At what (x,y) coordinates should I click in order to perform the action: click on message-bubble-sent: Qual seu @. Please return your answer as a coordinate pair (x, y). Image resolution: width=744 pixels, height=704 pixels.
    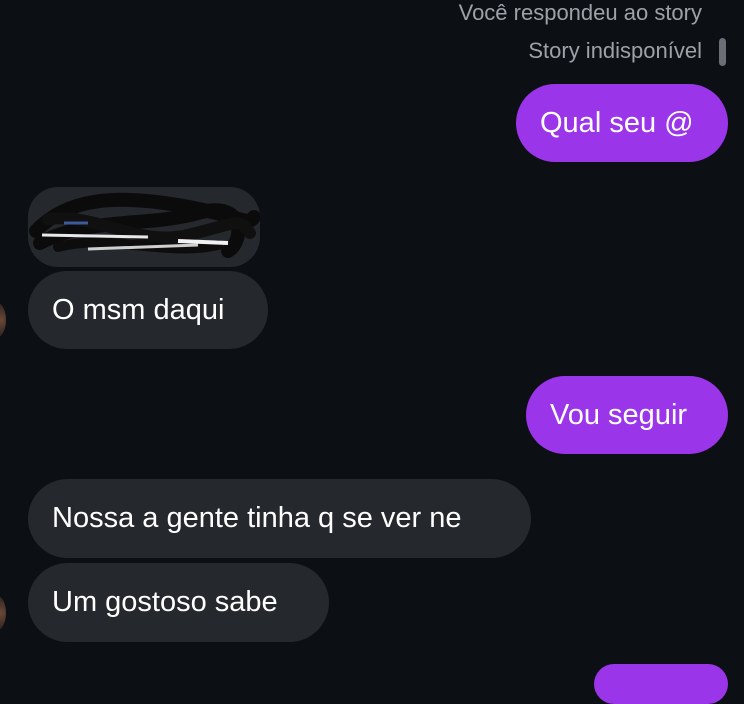
    Looking at the image, I should click on (622, 123).